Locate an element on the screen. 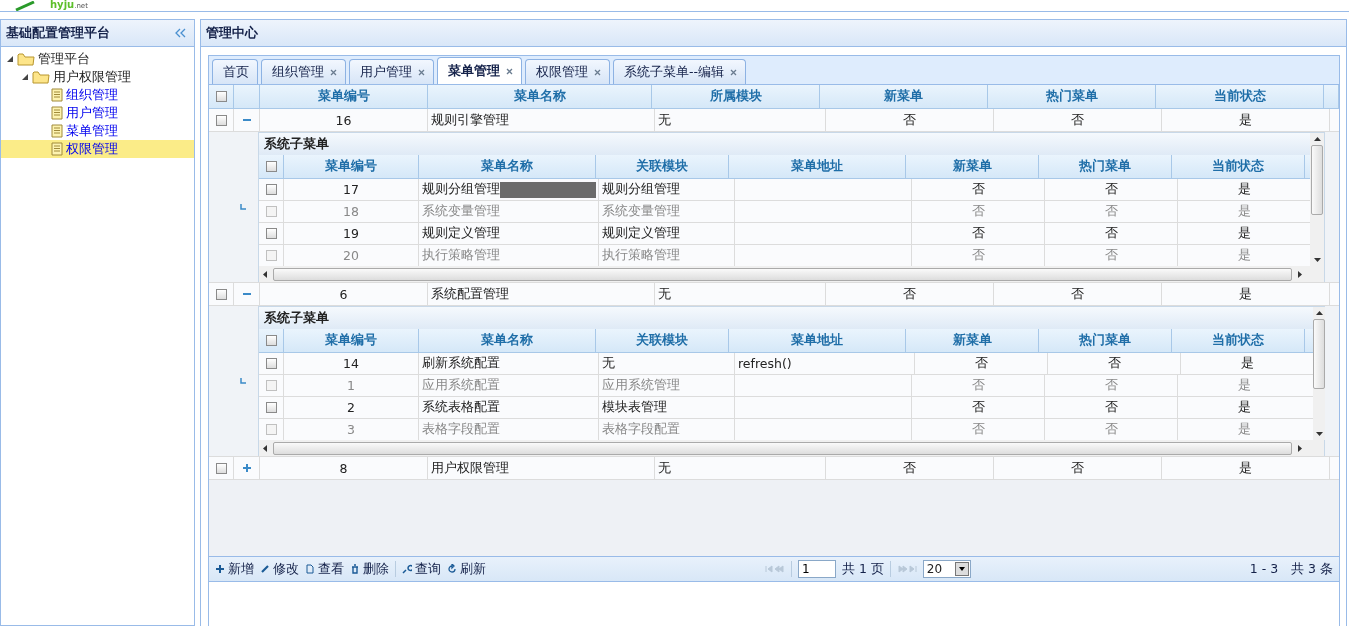 Image resolution: width=1349 pixels, height=626 pixels. tree-label: 用户管理 is located at coordinates (92, 113).